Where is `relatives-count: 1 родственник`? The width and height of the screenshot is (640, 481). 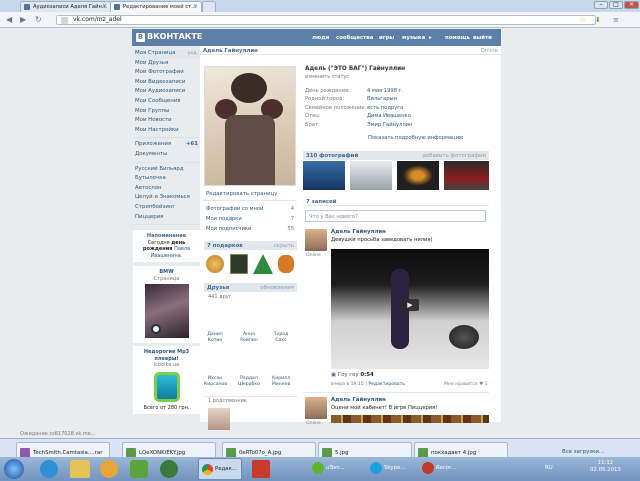 relatives-count: 1 родственник is located at coordinates (227, 401).